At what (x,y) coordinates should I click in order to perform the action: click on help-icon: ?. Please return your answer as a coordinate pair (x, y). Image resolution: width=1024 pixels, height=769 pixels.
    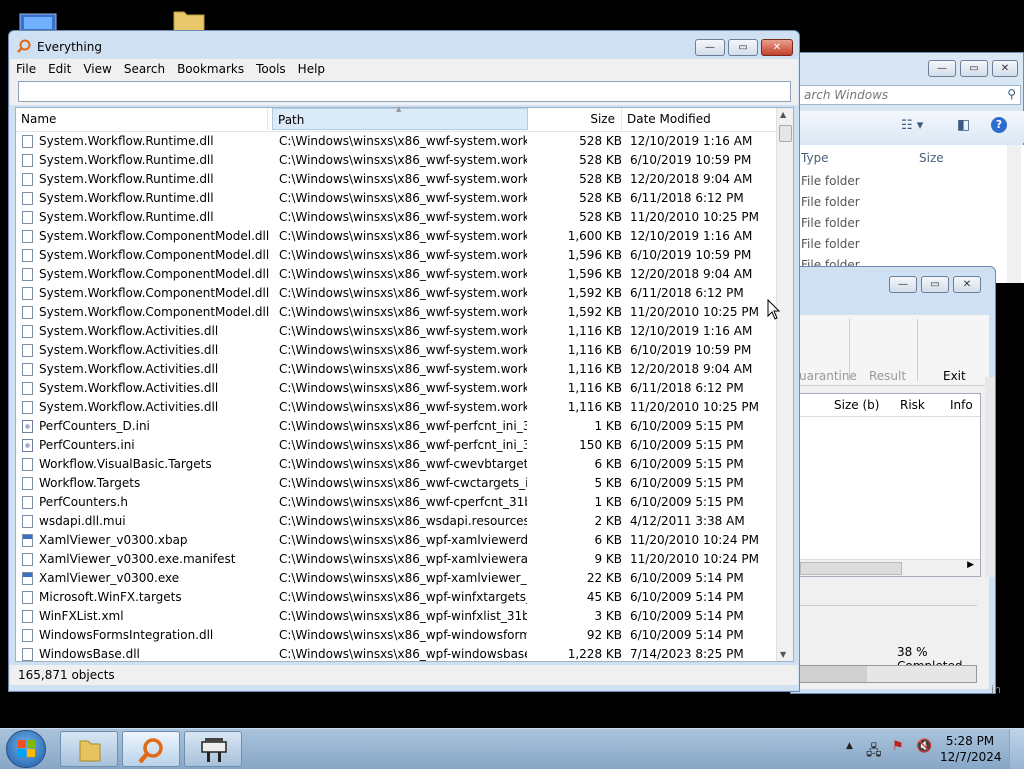
    Looking at the image, I should click on (999, 125).